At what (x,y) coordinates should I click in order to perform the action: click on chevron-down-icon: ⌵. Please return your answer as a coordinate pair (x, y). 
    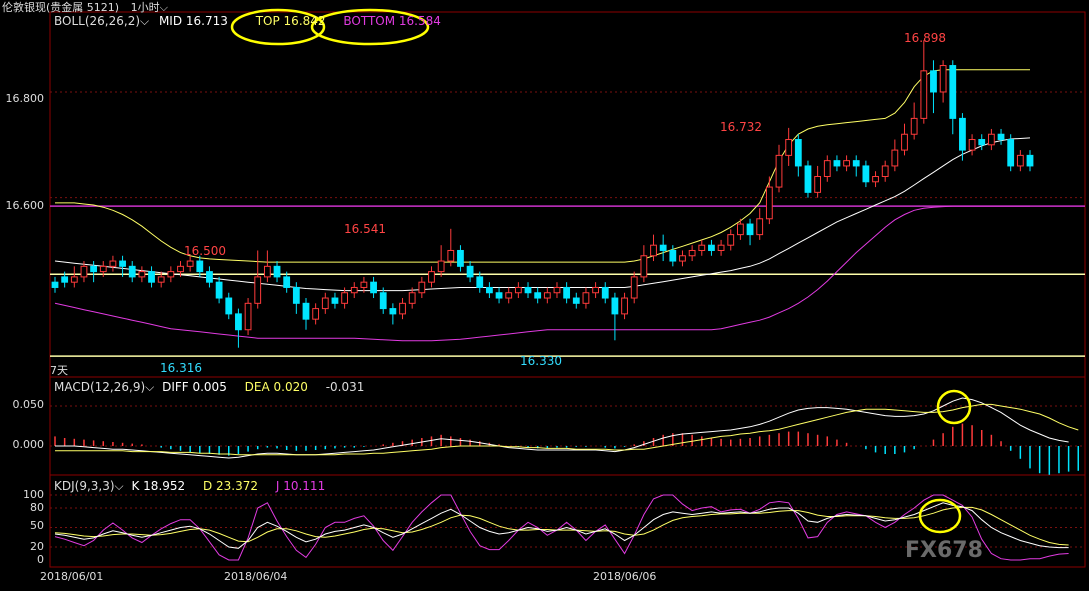
    Looking at the image, I should click on (163, 7).